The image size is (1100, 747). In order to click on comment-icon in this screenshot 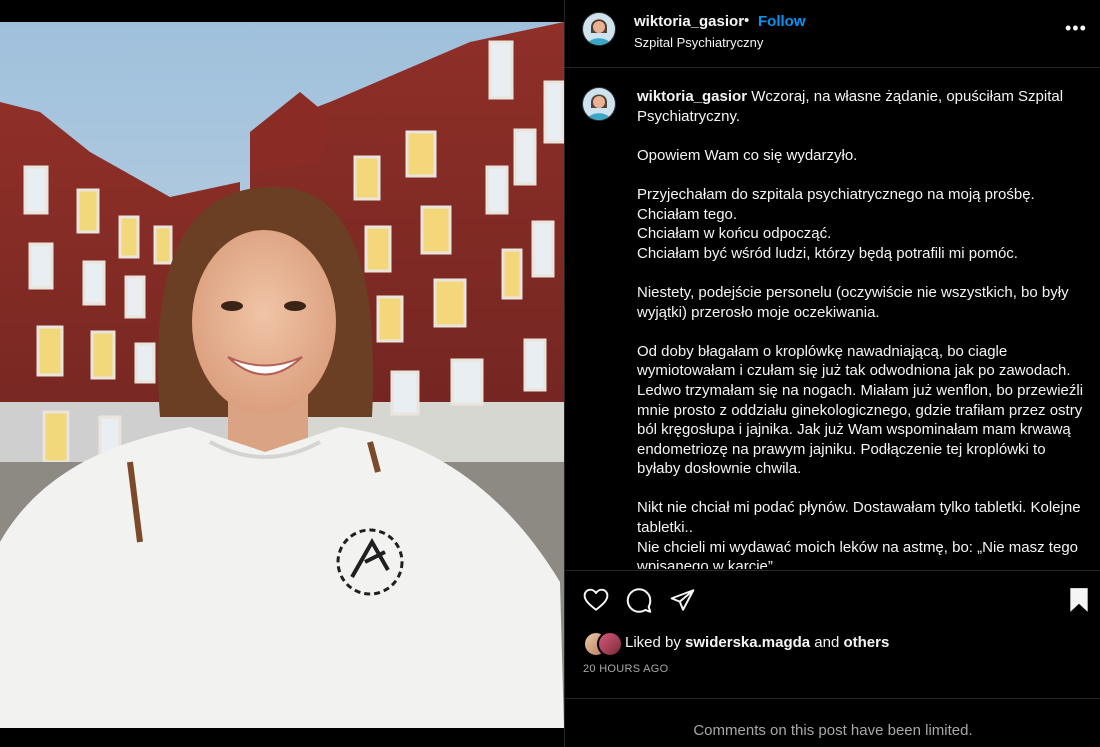, I will do `click(639, 600)`.